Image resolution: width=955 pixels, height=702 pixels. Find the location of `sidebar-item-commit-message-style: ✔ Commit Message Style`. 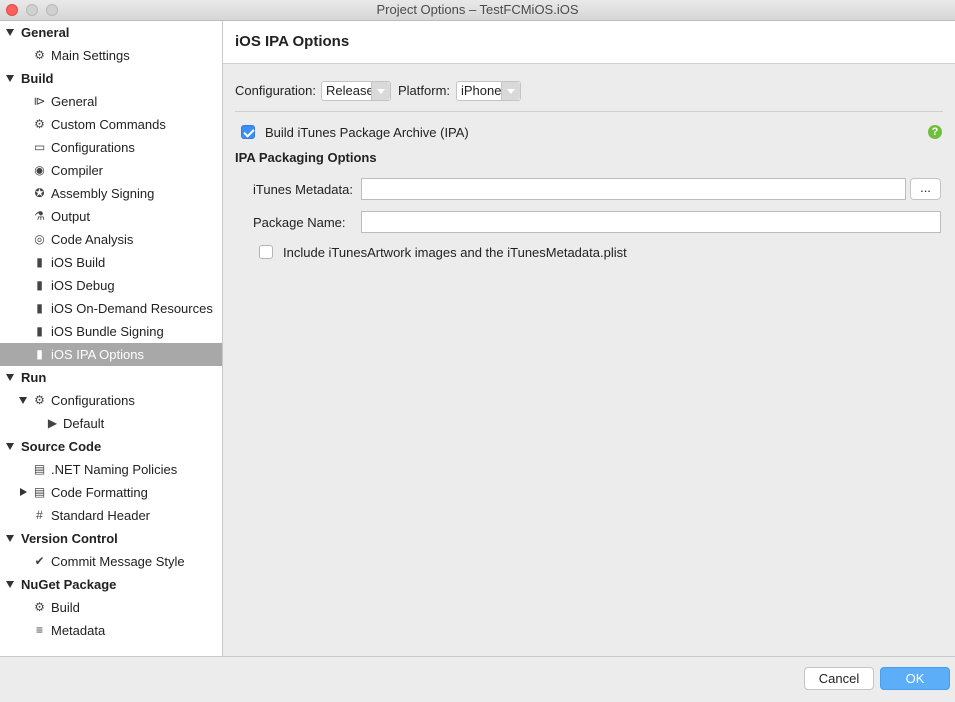

sidebar-item-commit-message-style: ✔ Commit Message Style is located at coordinates (111, 561).